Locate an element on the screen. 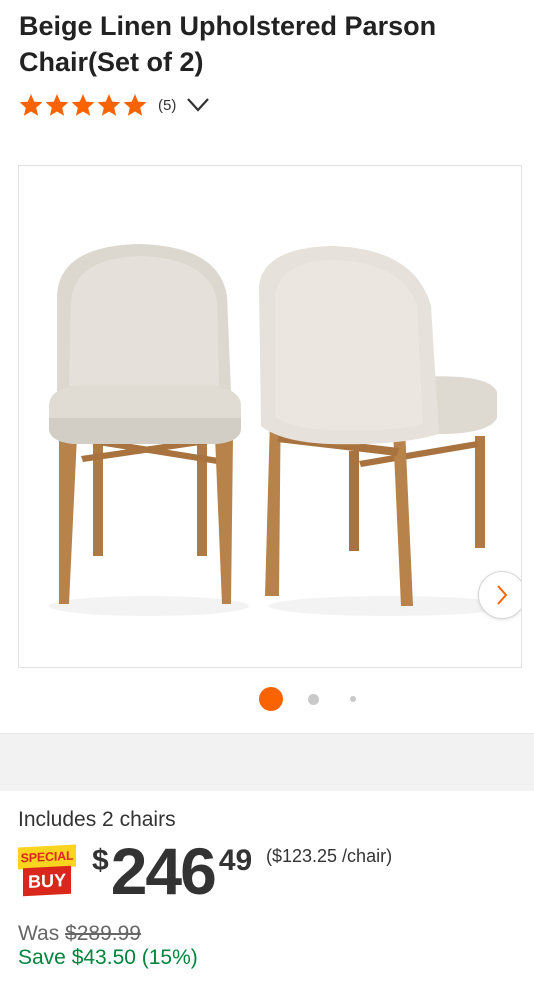 The height and width of the screenshot is (981, 534). was-price-row: Was $289.99 is located at coordinates (79, 934).